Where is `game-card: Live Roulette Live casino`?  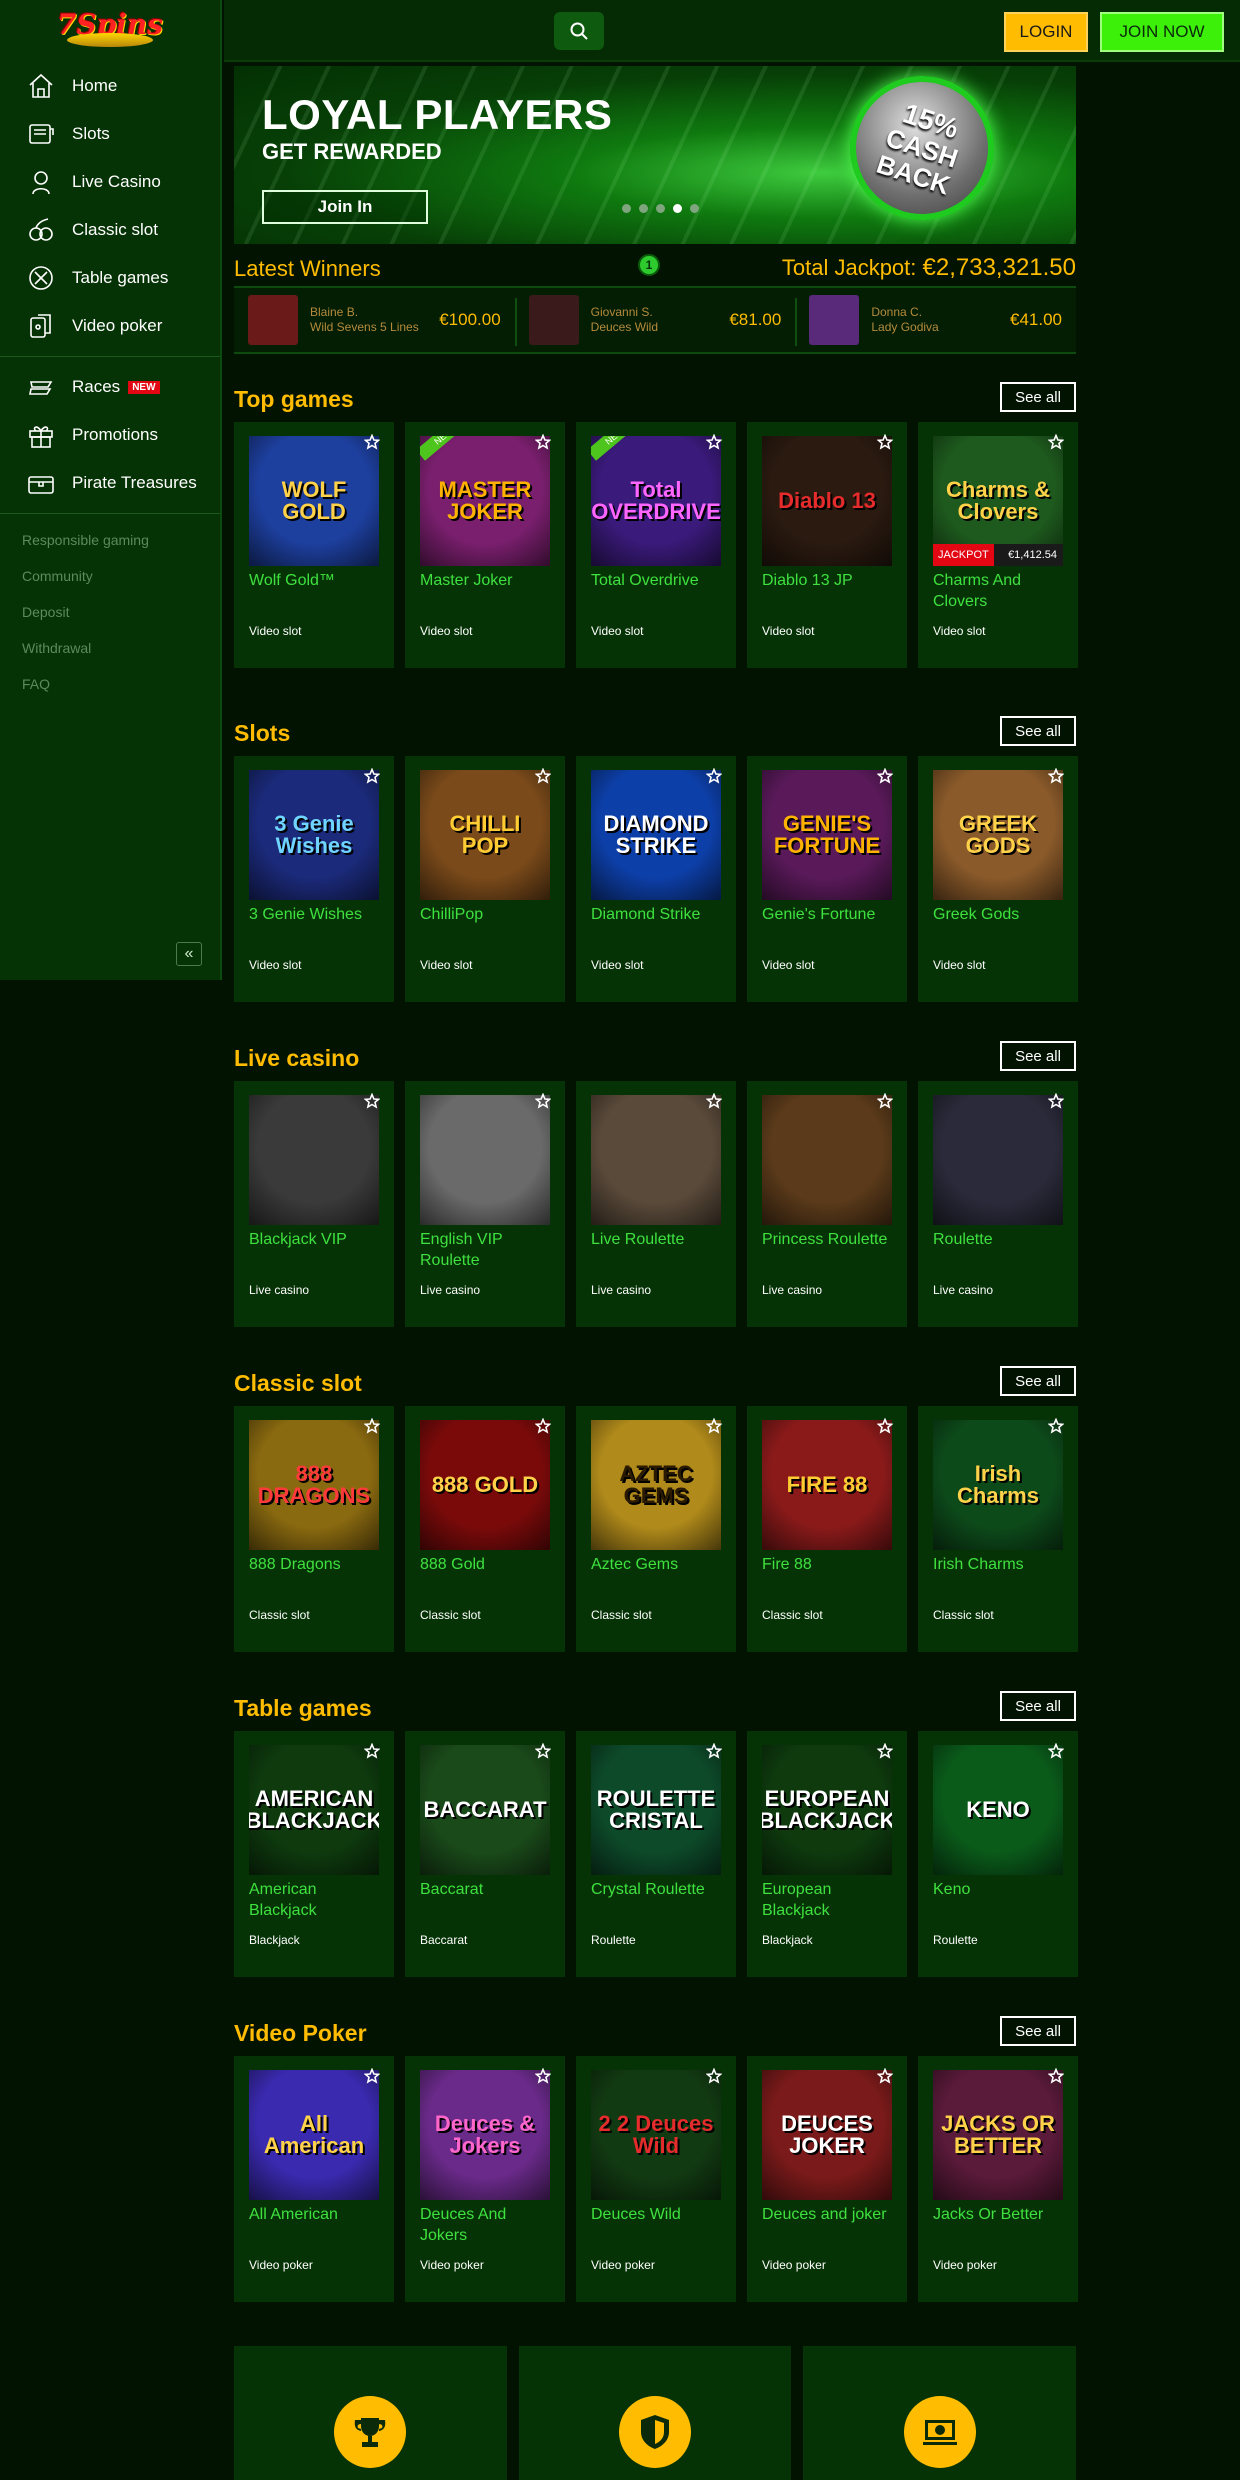
game-card: Live Roulette Live casino is located at coordinates (656, 1204).